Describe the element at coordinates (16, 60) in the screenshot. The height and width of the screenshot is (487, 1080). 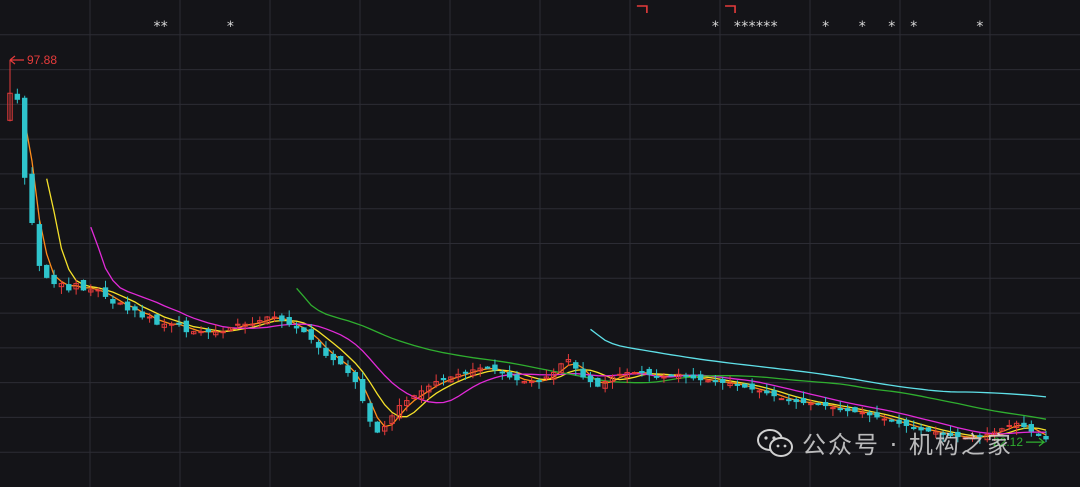
I see `max-arrow-icon` at that location.